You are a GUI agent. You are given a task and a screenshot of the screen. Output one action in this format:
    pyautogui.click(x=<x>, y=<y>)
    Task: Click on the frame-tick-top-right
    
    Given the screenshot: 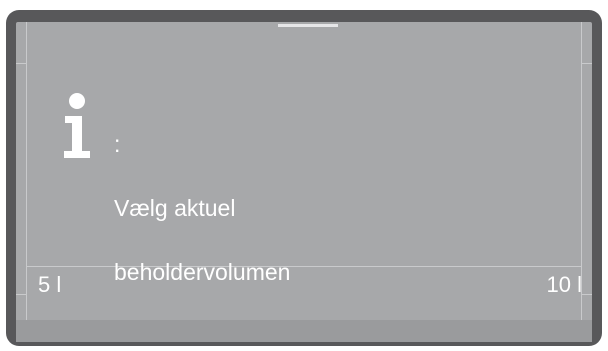 What is the action you would take?
    pyautogui.click(x=587, y=63)
    